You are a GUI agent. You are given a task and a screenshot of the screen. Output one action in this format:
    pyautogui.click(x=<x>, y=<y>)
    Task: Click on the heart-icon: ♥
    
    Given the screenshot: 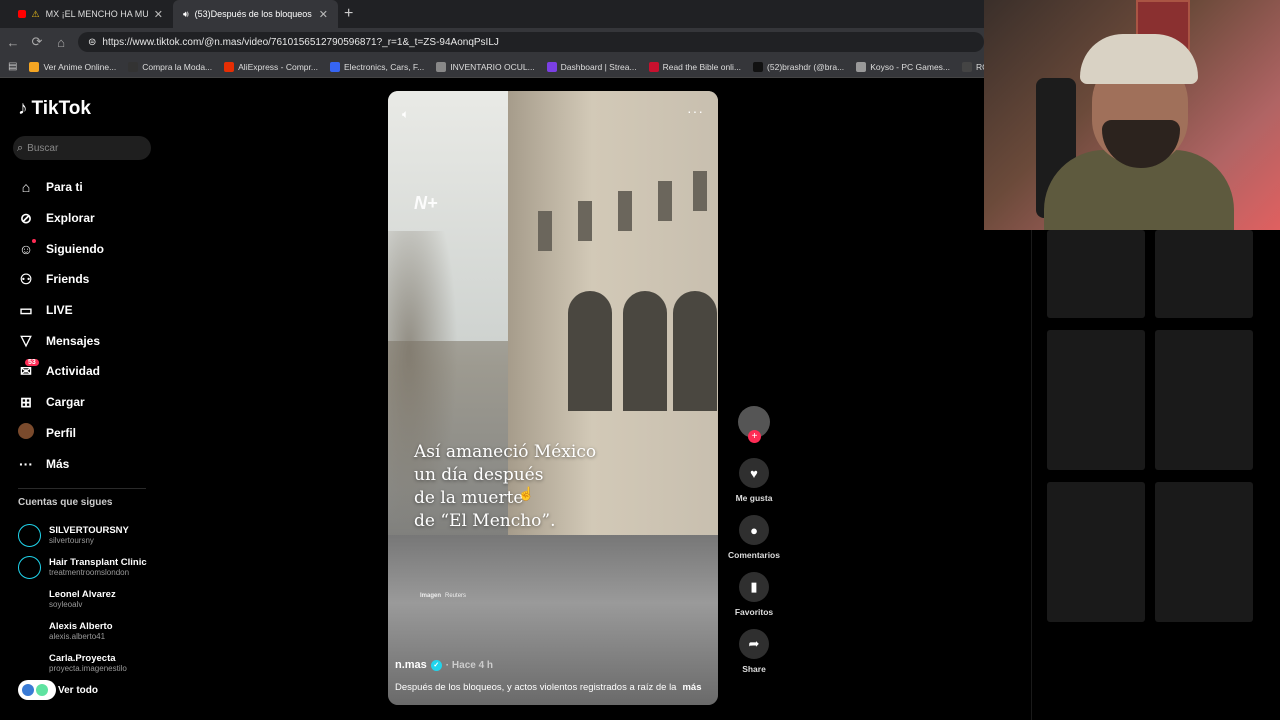 What is the action you would take?
    pyautogui.click(x=754, y=473)
    